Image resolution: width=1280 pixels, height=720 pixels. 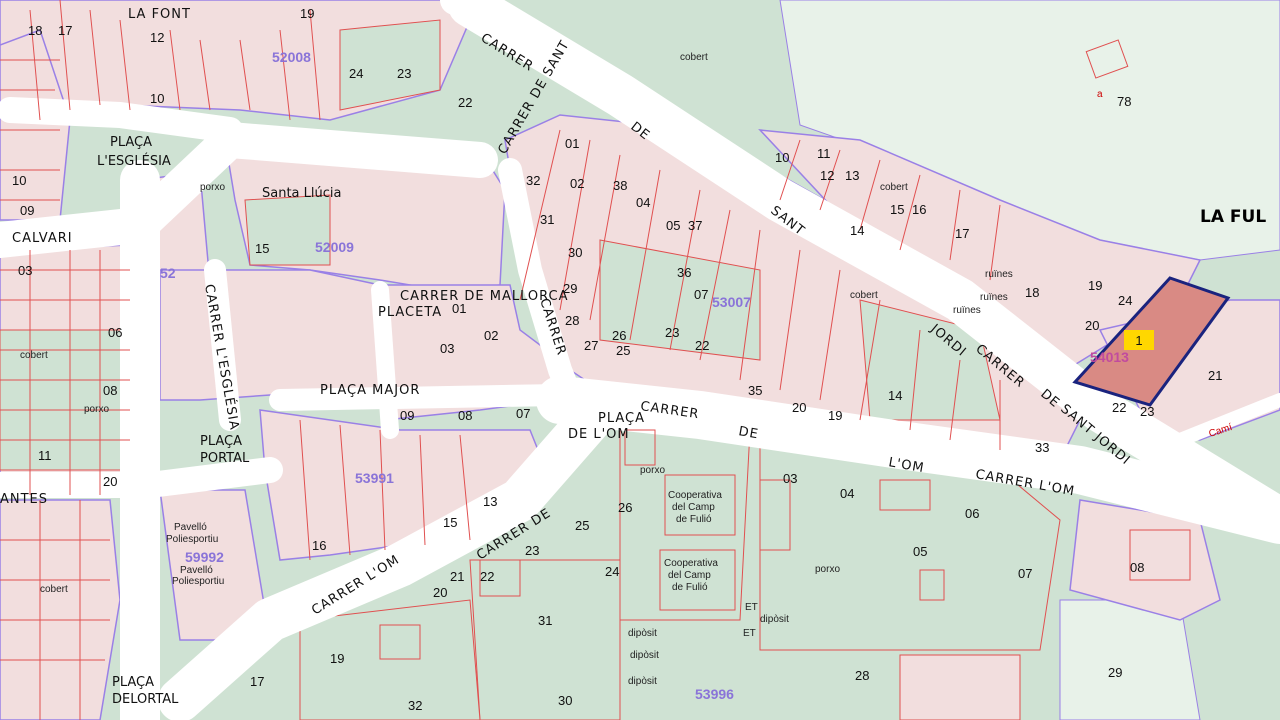 I want to click on parcel-08-e: 08, so click(x=110, y=390).